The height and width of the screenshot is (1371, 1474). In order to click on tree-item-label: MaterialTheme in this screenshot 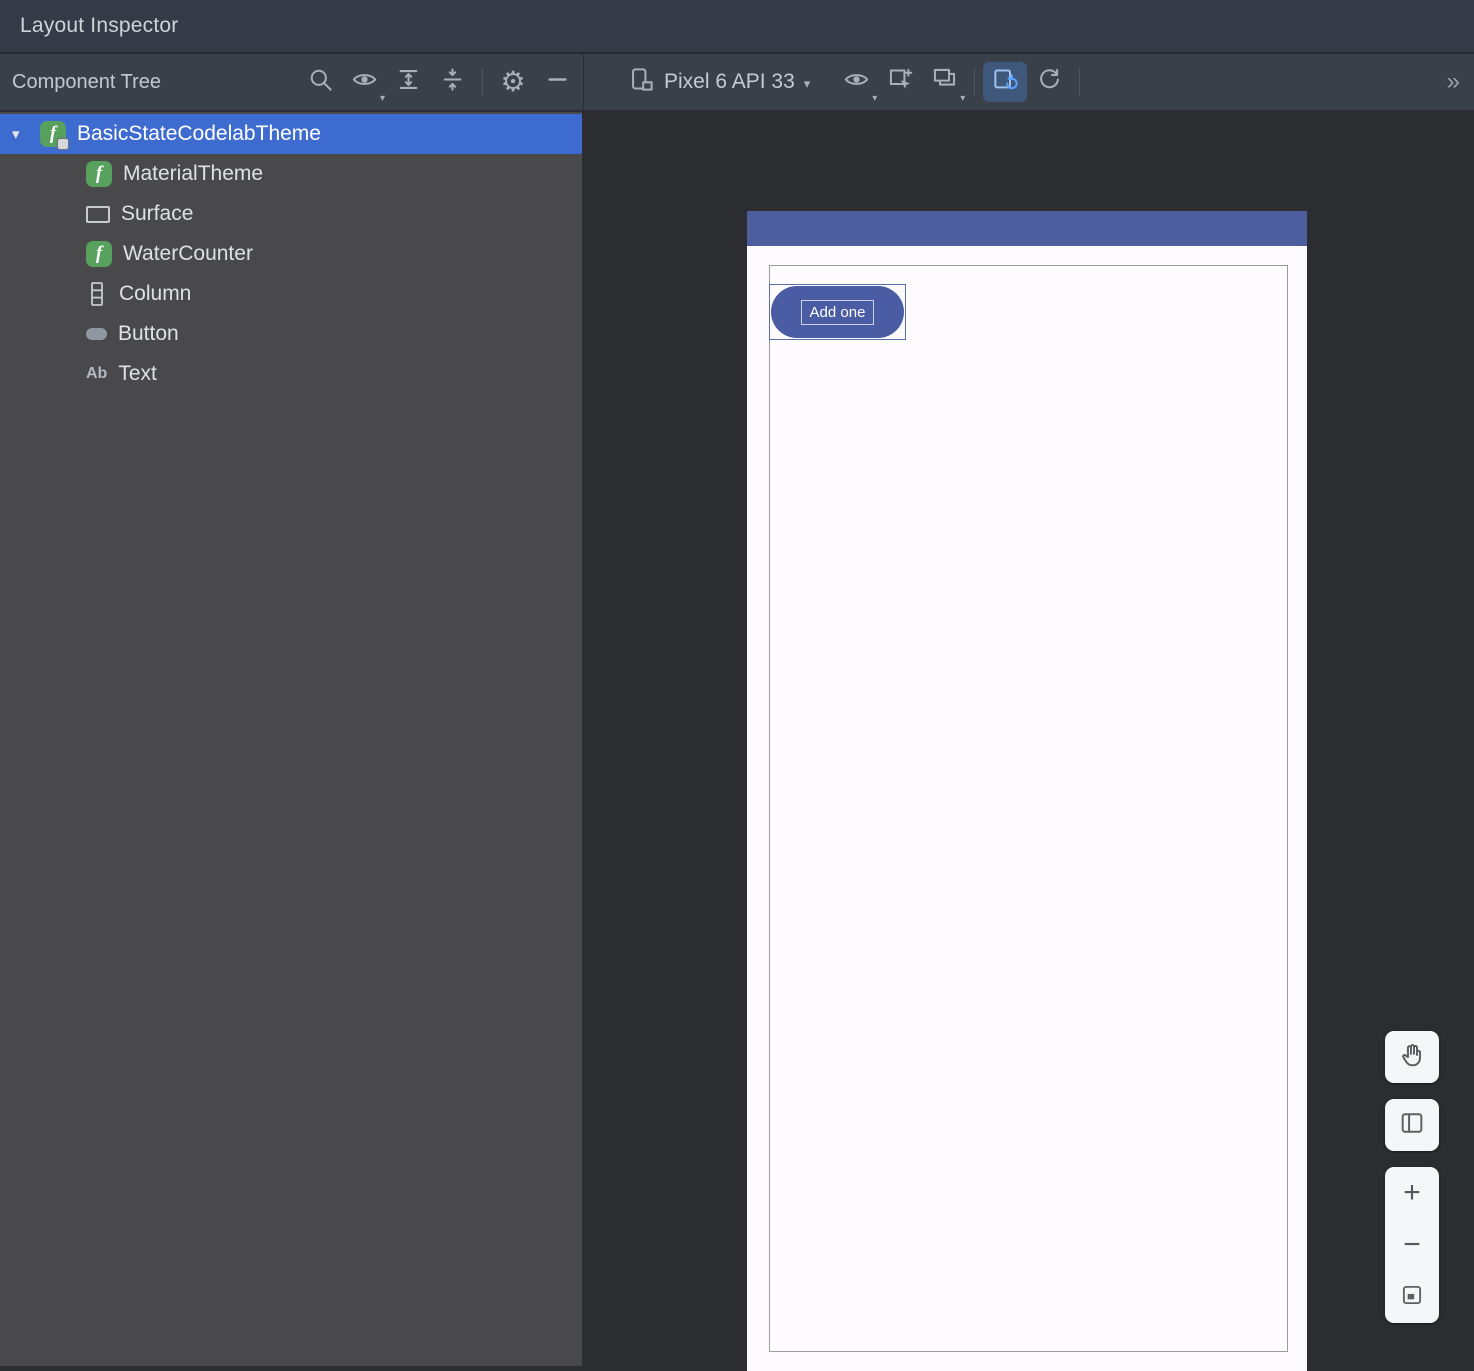, I will do `click(193, 173)`.